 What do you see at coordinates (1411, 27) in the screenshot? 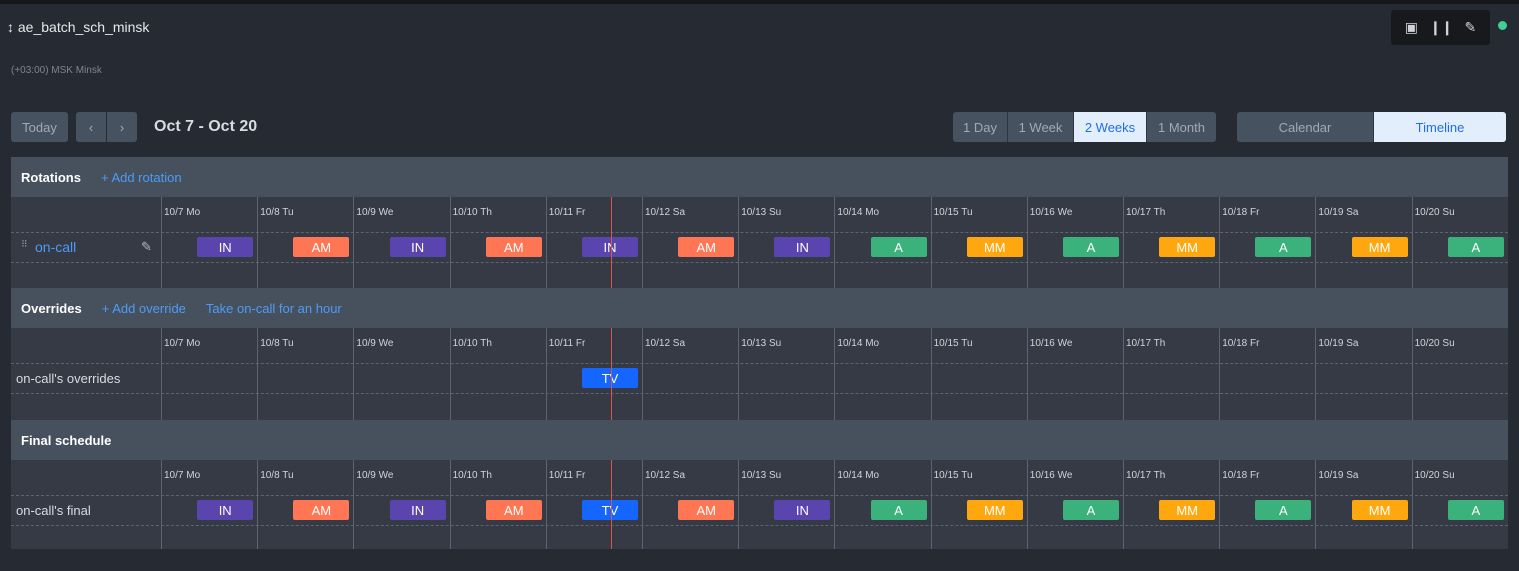
I see `calendar-icon: ▣` at bounding box center [1411, 27].